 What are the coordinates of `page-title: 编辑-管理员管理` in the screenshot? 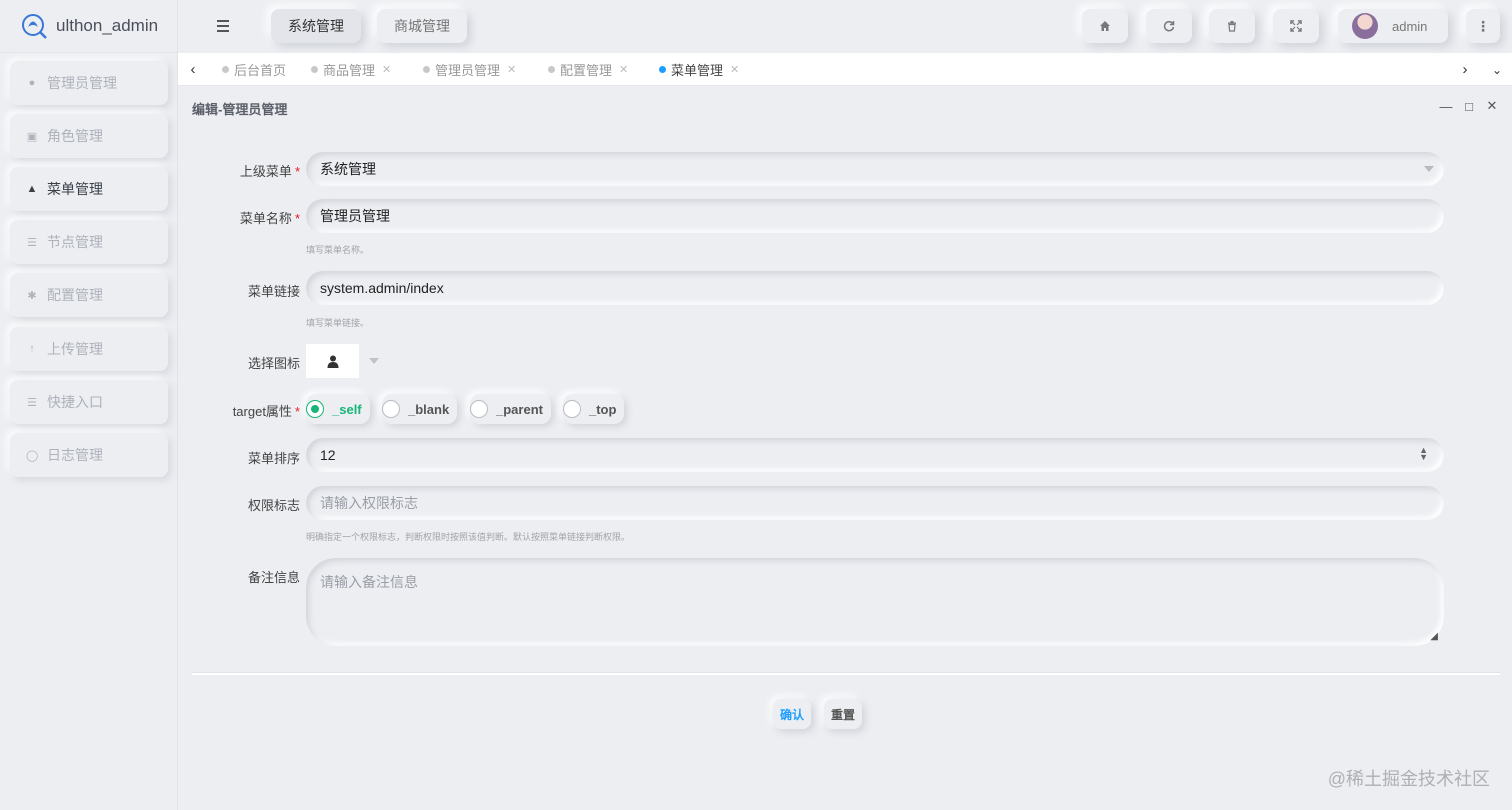 It's located at (240, 109).